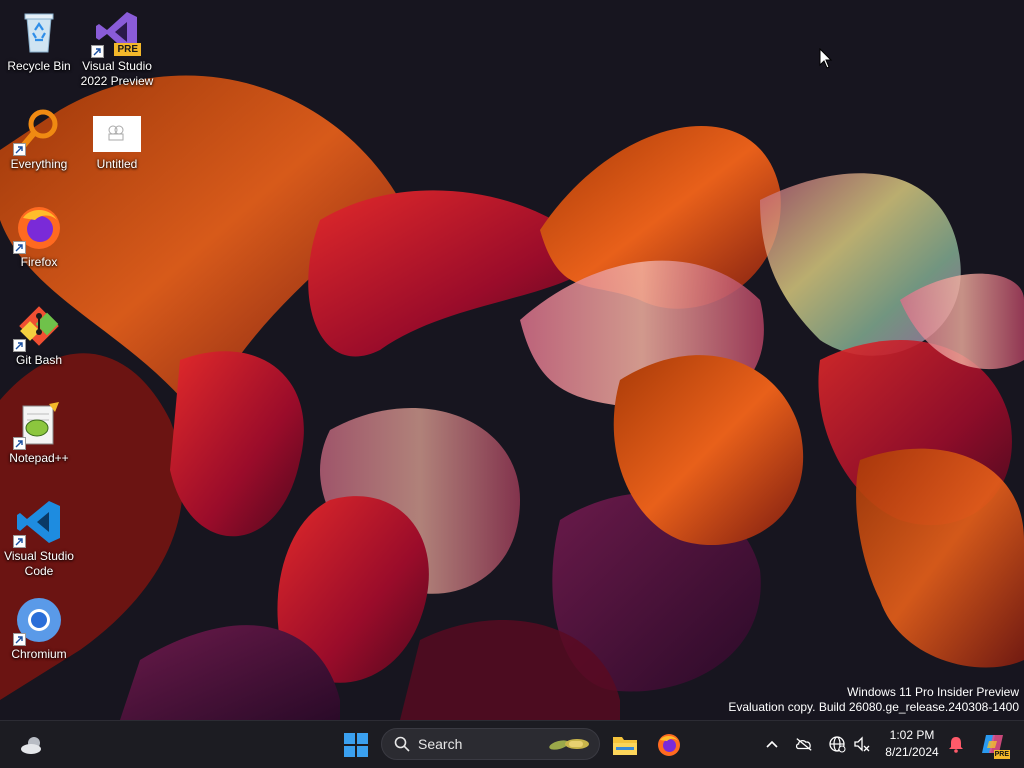 The image size is (1024, 768). I want to click on visual-studio-icon: PRE, so click(116, 33).